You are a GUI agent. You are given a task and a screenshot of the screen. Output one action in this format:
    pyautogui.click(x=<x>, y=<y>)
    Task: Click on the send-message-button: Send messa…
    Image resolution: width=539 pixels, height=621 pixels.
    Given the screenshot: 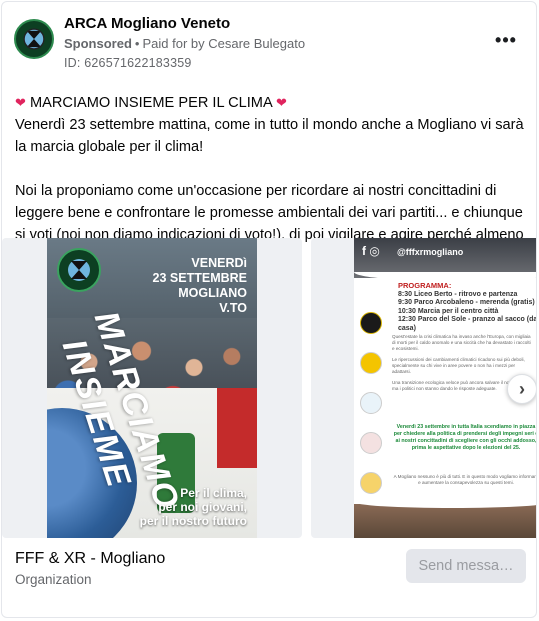 What is the action you would take?
    pyautogui.click(x=466, y=566)
    